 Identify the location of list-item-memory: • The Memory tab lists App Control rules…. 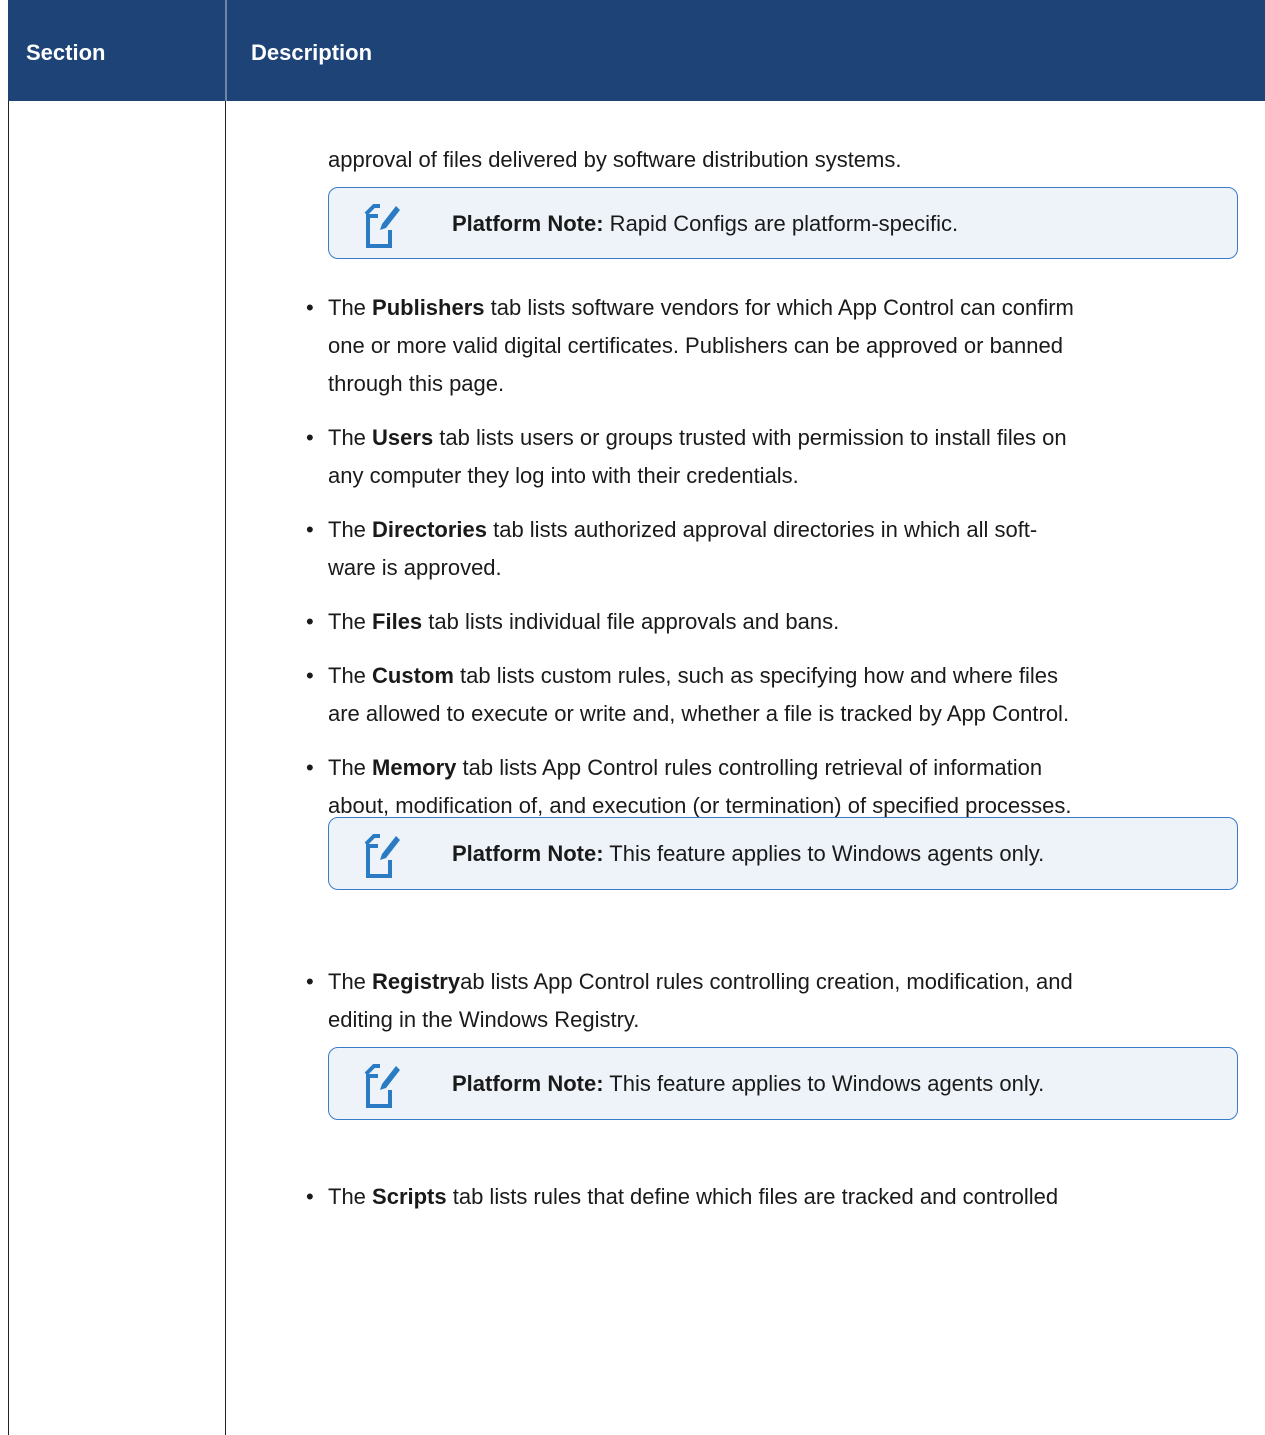
(689, 786).